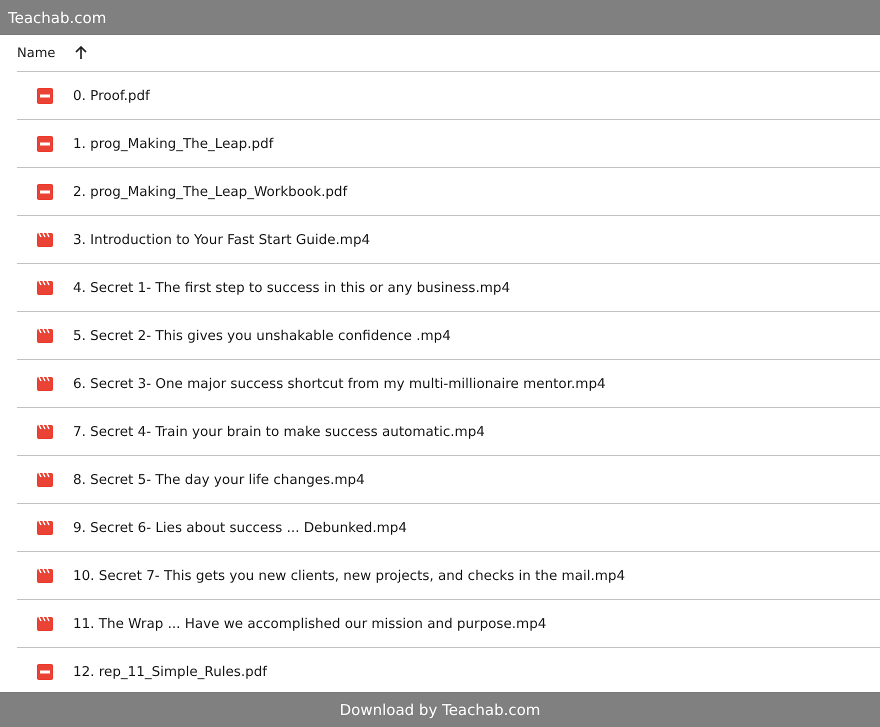 This screenshot has width=880, height=727. Describe the element at coordinates (240, 528) in the screenshot. I see `file-name: 9. Secret 6- Lies about success ... Debunked.mp4` at that location.